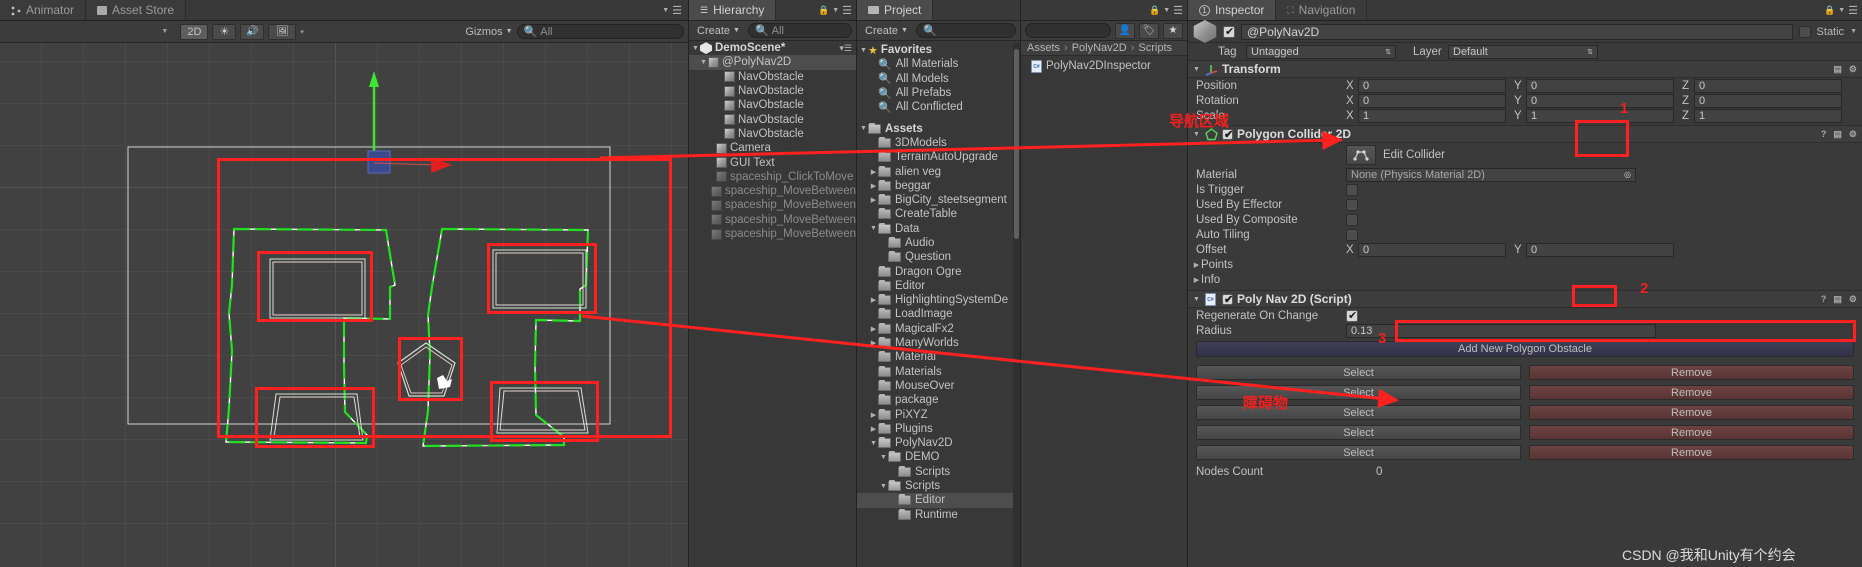 The image size is (1862, 567). I want to click on static-dropdown-icon: ▼, so click(1853, 31).